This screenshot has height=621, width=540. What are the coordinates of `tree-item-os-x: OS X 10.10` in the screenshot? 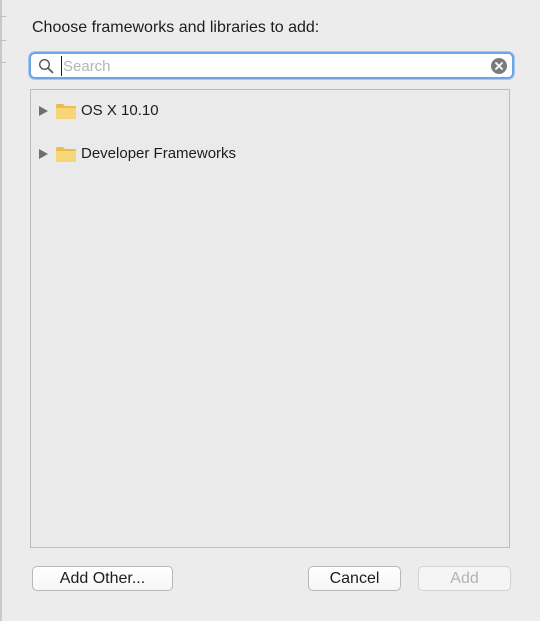 It's located at (270, 111).